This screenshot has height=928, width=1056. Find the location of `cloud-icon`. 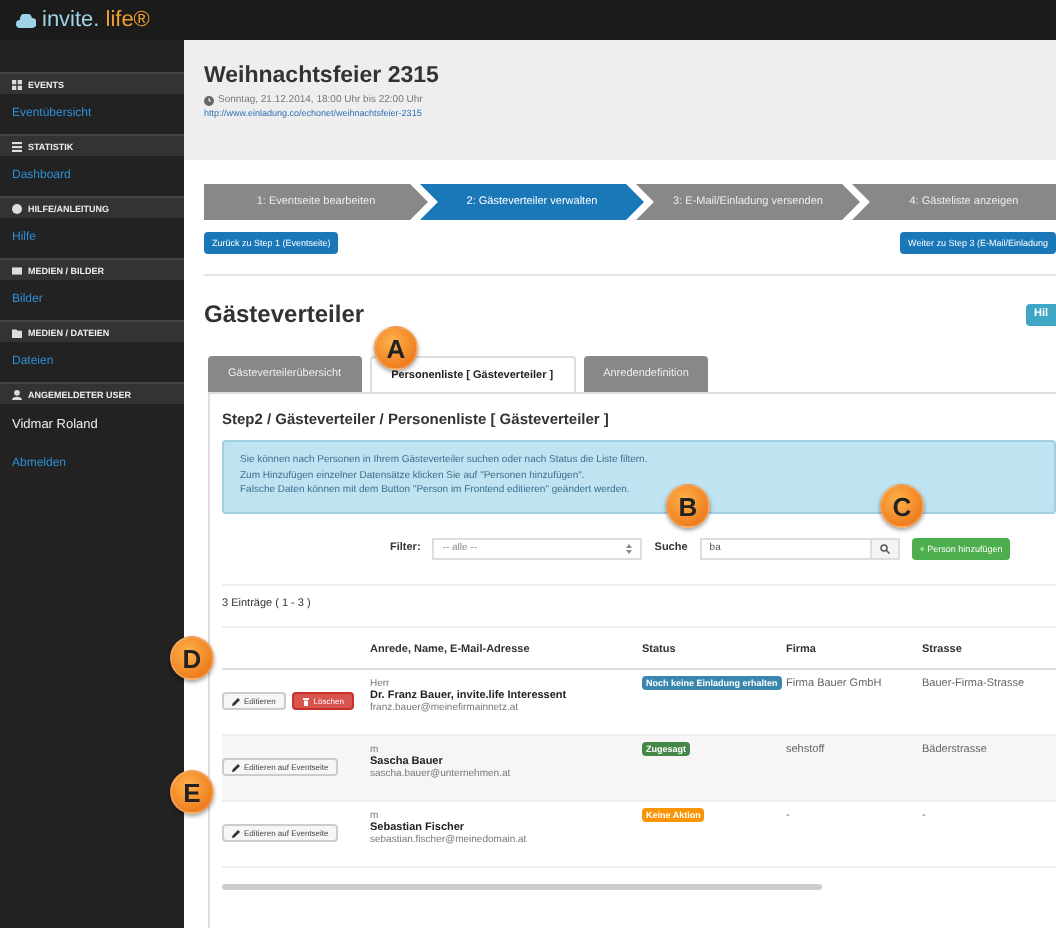

cloud-icon is located at coordinates (26, 20).